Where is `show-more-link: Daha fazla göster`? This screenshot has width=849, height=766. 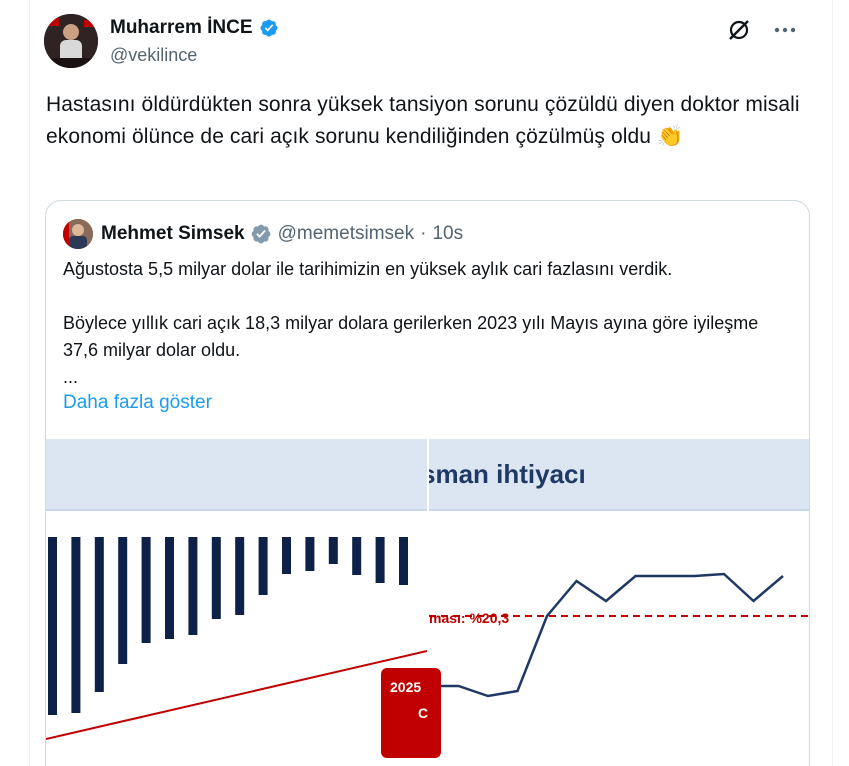
show-more-link: Daha fazla göster is located at coordinates (137, 403).